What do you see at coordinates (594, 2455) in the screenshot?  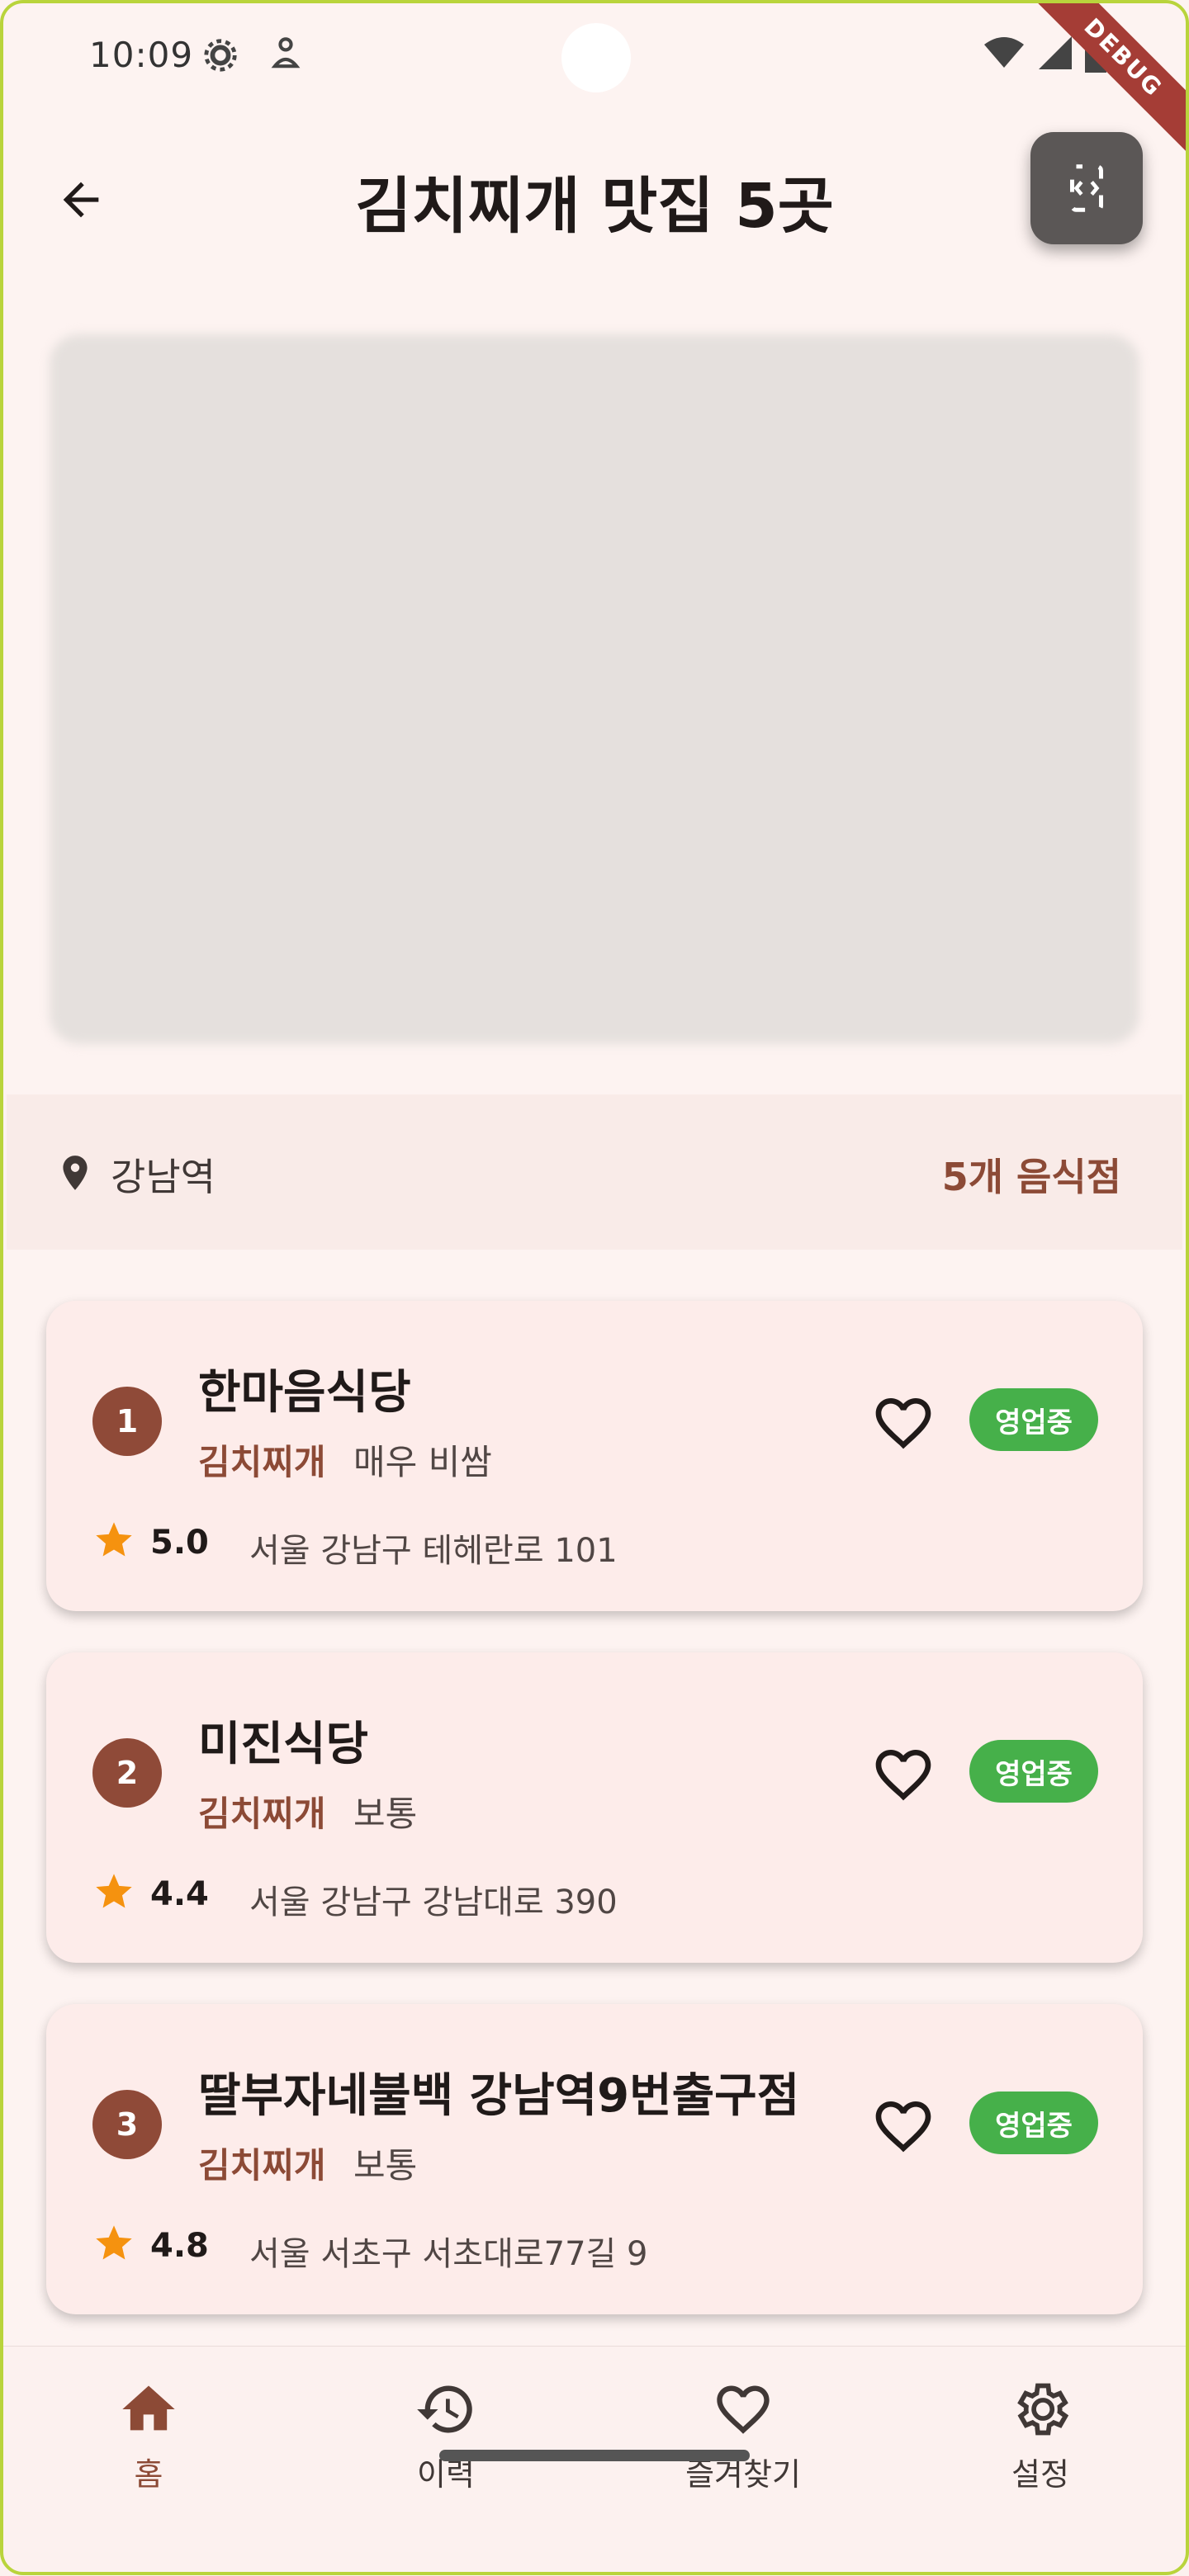 I see `home-indicator` at bounding box center [594, 2455].